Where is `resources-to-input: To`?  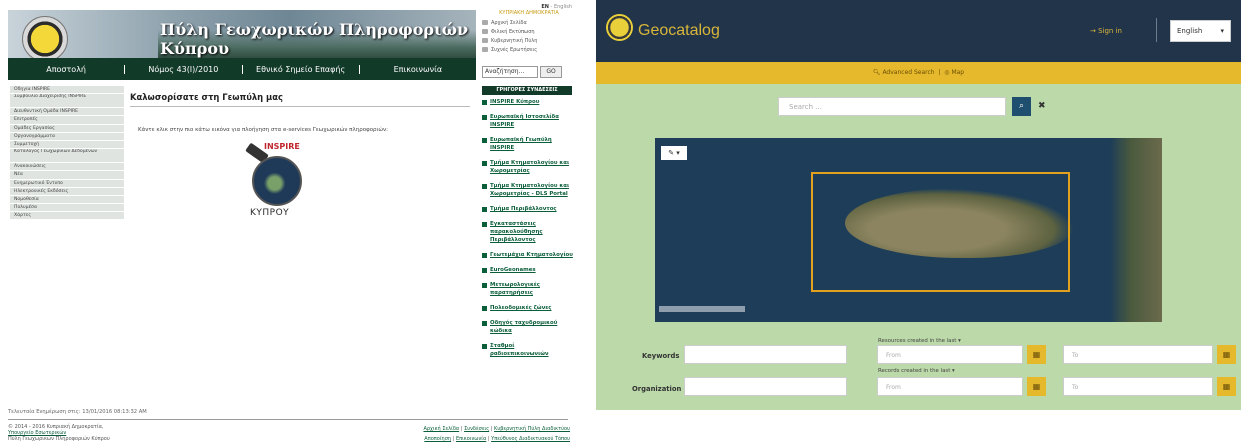 resources-to-input: To is located at coordinates (1138, 354).